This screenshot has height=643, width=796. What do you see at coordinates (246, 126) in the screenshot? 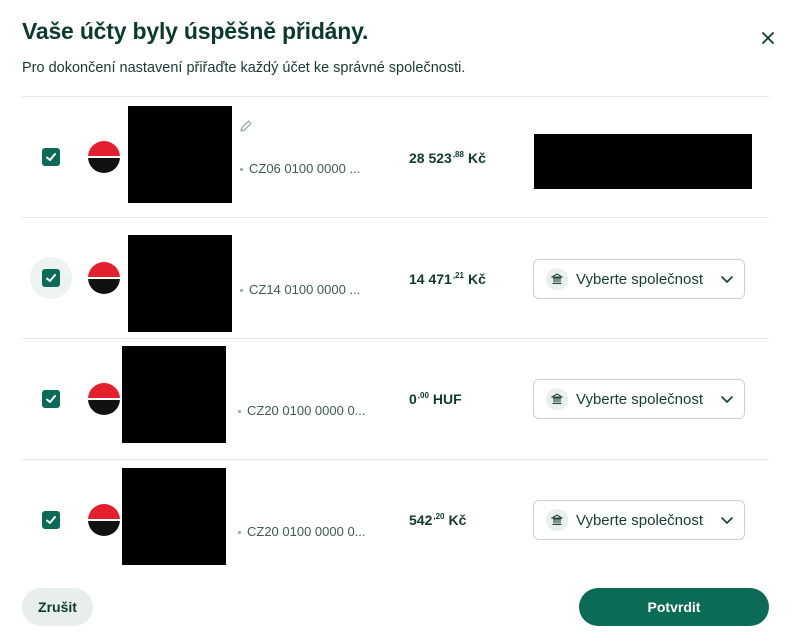
I see `edit-pencil-icon` at bounding box center [246, 126].